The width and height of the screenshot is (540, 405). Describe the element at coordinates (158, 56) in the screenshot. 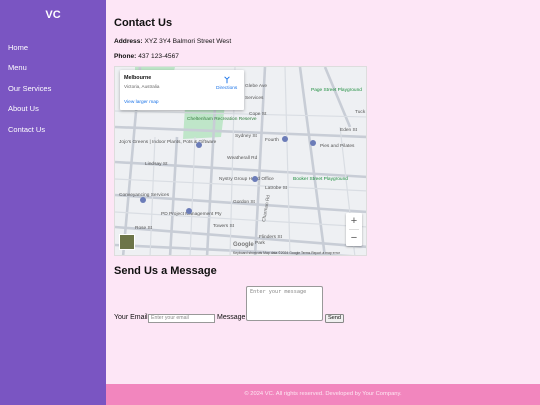

I see `phone-value: 437 123-4567` at that location.